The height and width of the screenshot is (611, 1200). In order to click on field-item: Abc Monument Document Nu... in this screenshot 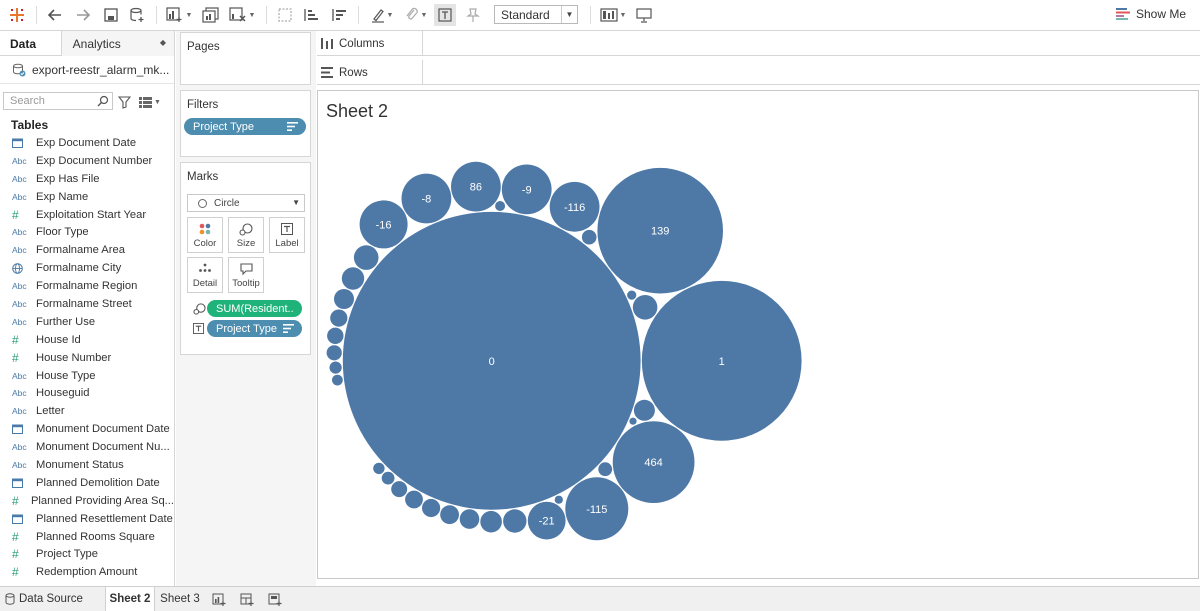, I will do `click(87, 447)`.